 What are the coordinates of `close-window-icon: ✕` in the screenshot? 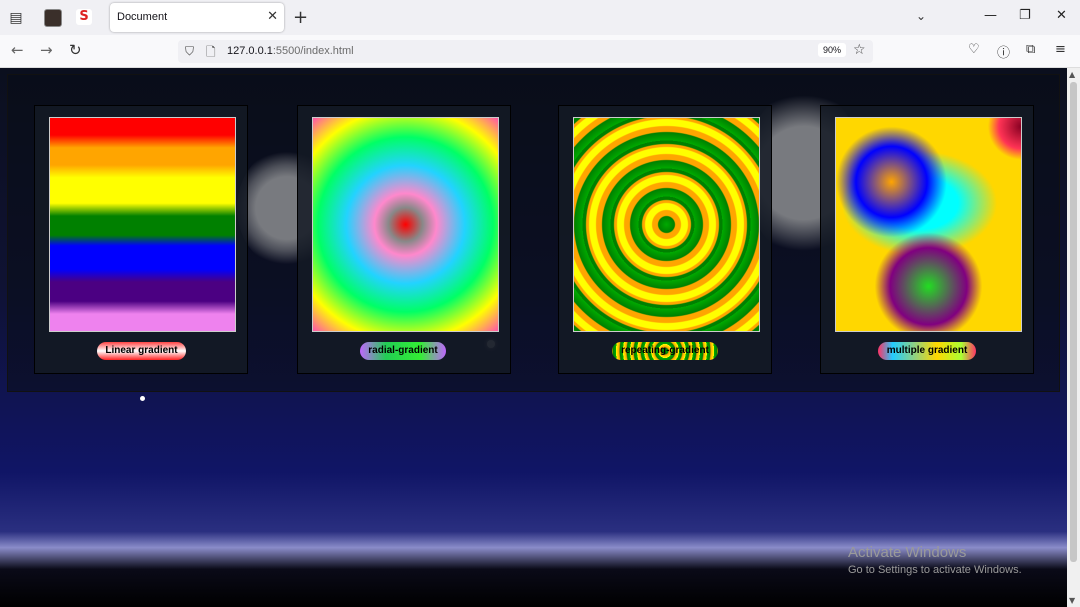 It's located at (1061, 15).